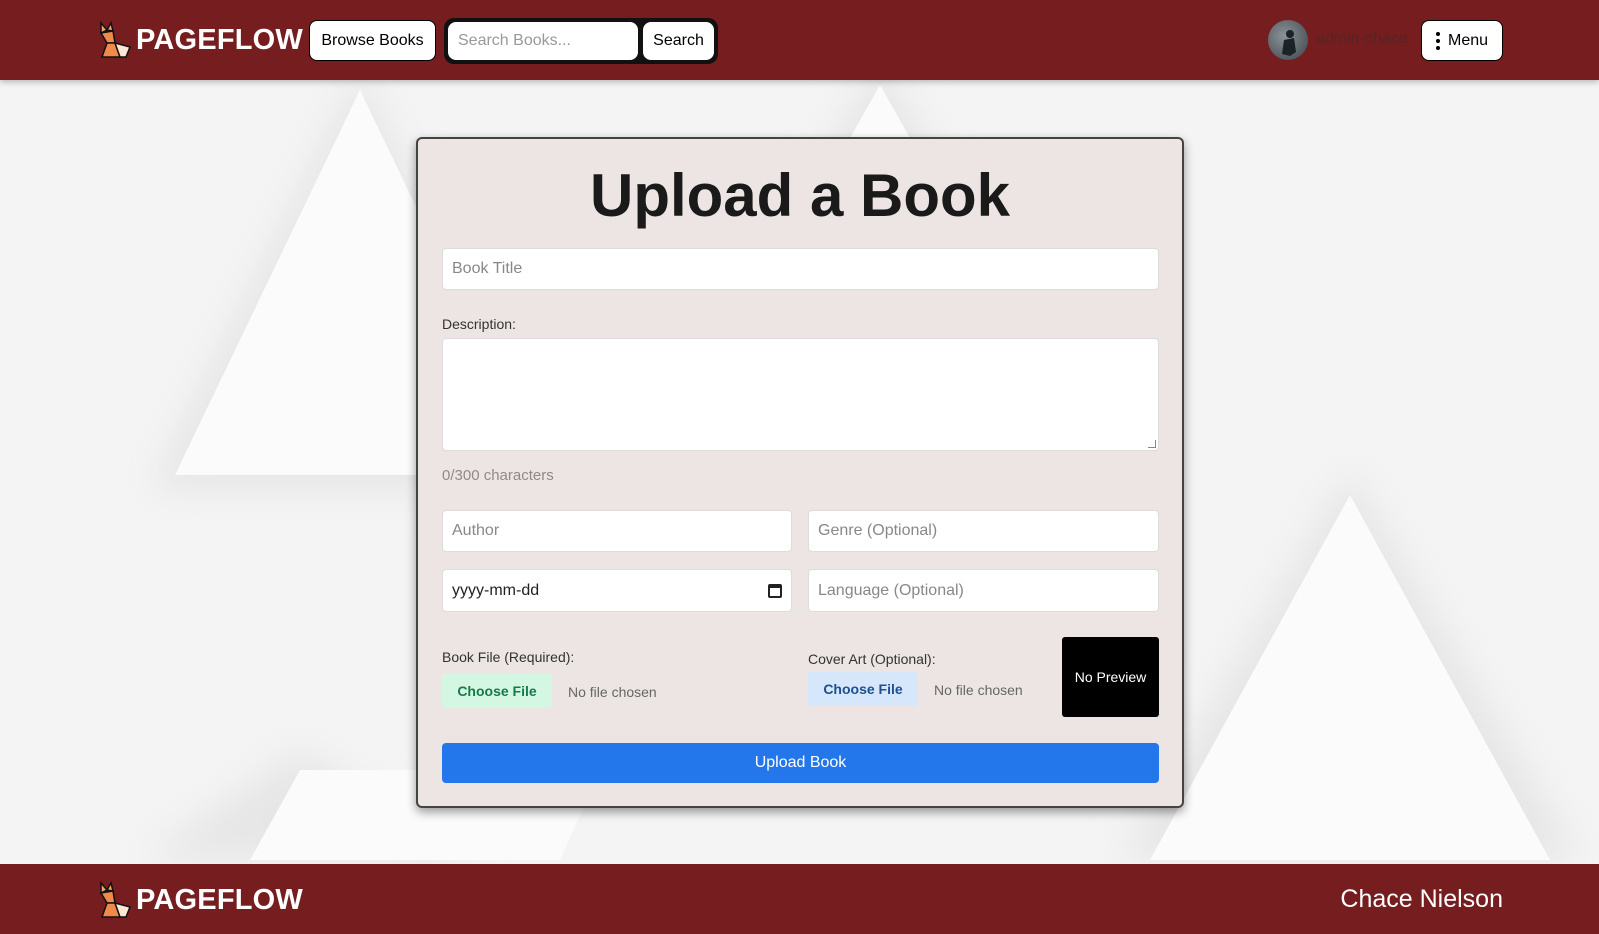 The image size is (1599, 934). What do you see at coordinates (1437, 40) in the screenshot?
I see `kebab-icon` at bounding box center [1437, 40].